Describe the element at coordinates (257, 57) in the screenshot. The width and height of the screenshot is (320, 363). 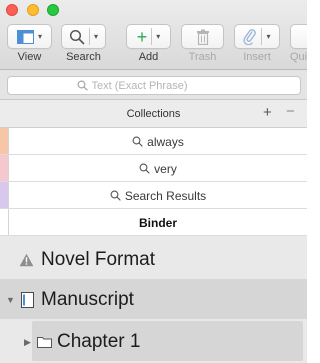
I see `insert-label: Insert` at that location.